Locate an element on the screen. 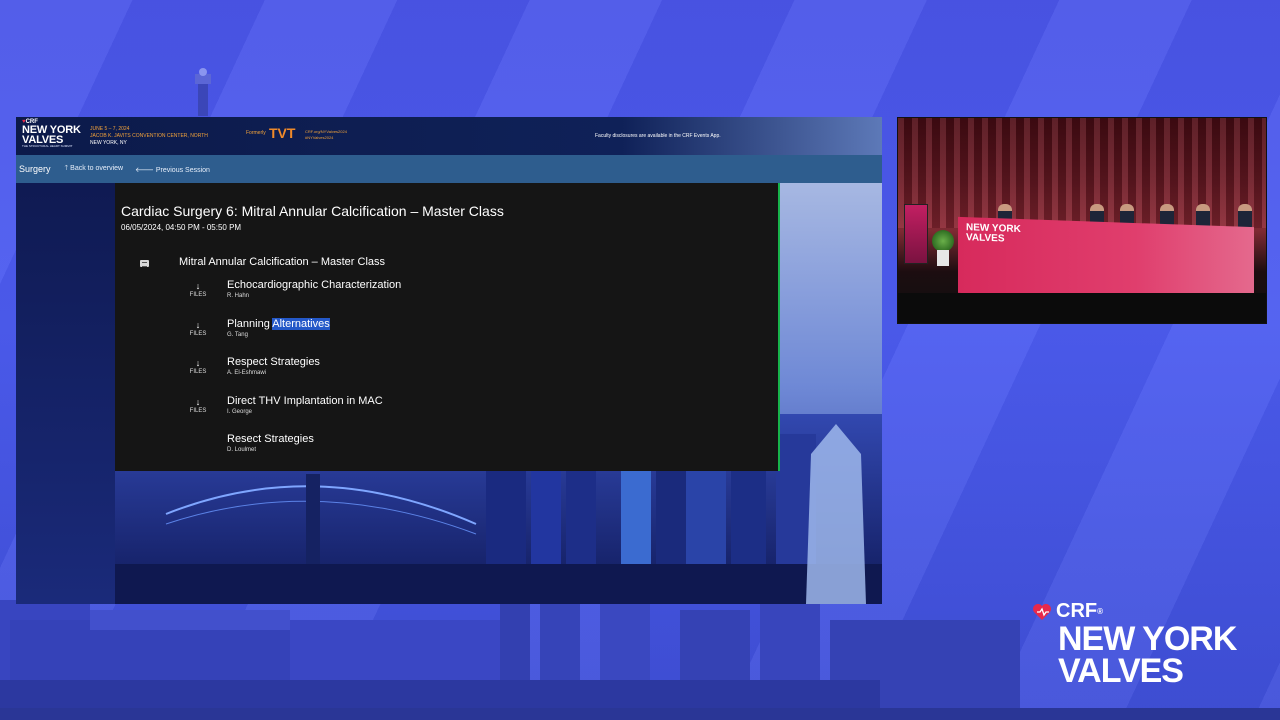 This screenshot has width=1280, height=720. previous-session-link: 🡐 Previous Session is located at coordinates (172, 169).